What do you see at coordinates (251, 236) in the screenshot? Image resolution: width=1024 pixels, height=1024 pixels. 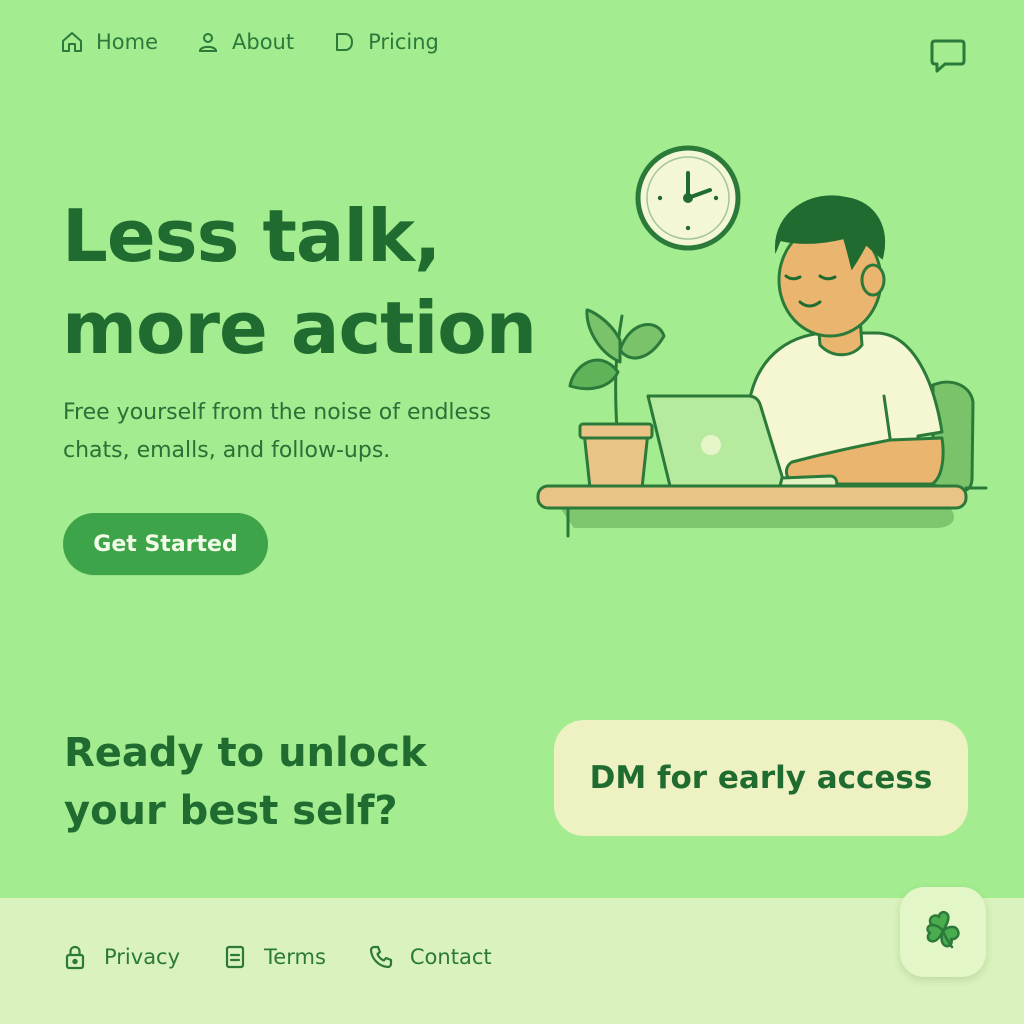 I see `hero-title-line1: Less talk,` at bounding box center [251, 236].